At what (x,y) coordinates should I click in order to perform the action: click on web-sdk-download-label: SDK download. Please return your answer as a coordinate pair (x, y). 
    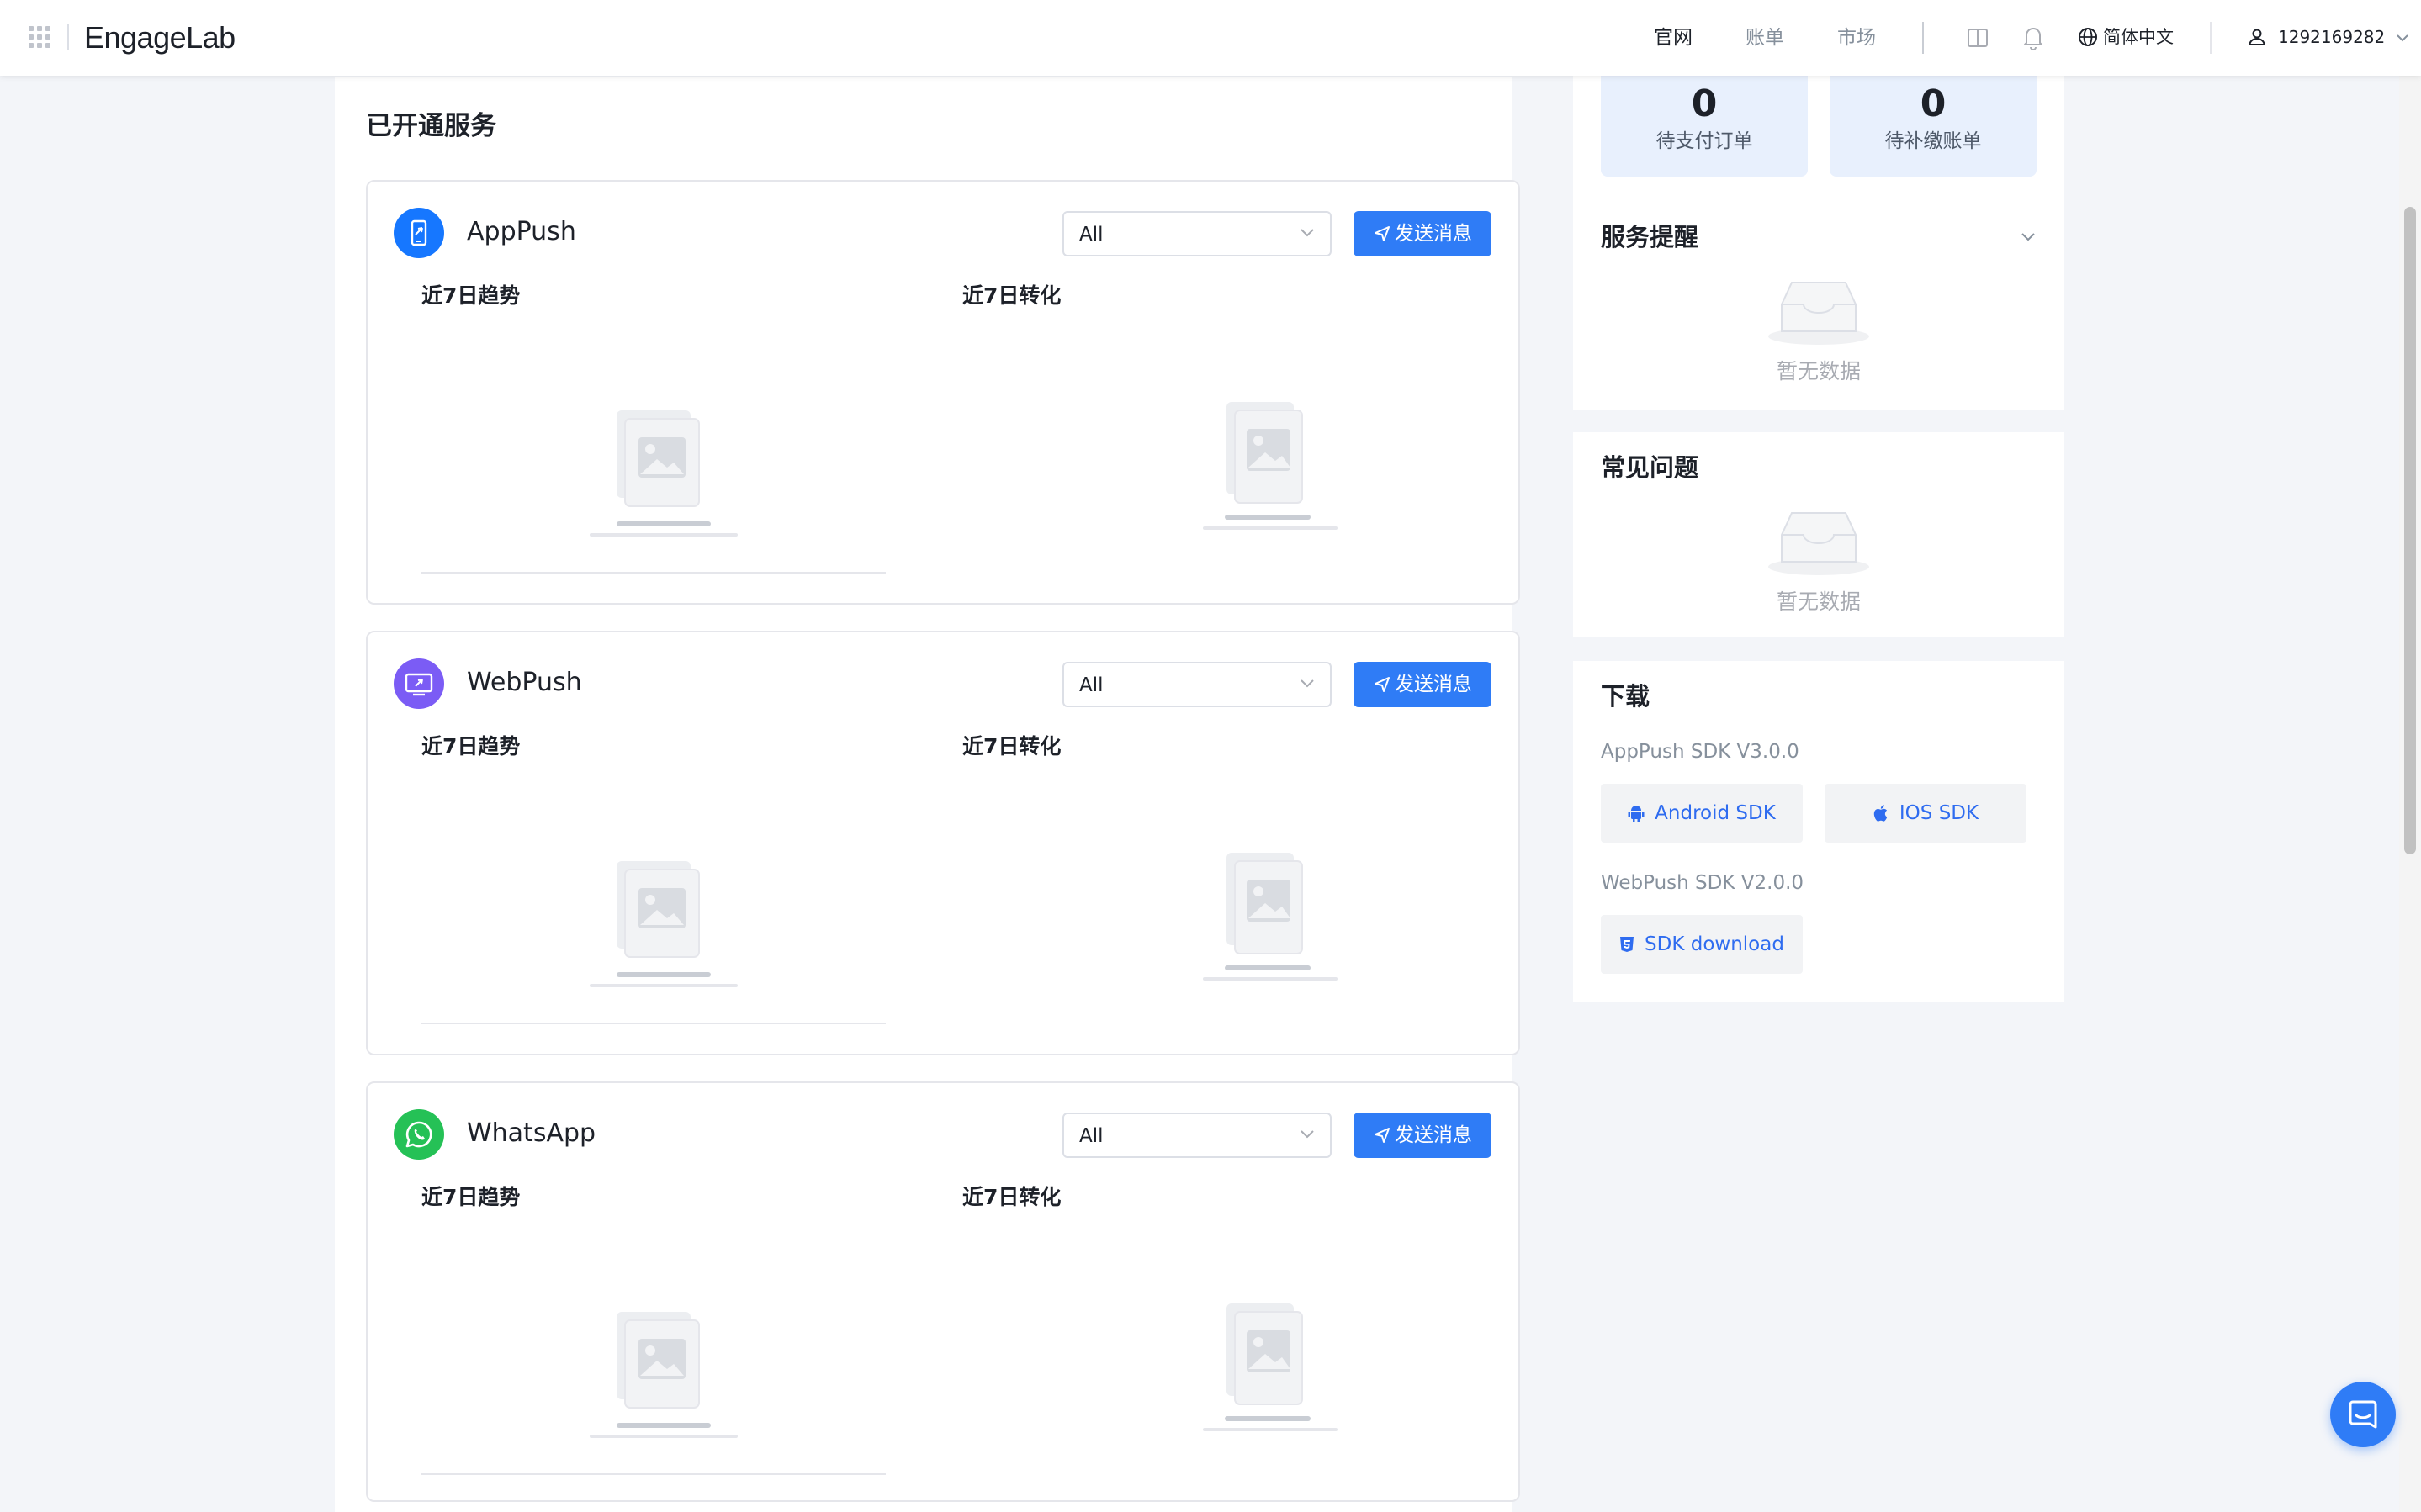
    Looking at the image, I should click on (1715, 944).